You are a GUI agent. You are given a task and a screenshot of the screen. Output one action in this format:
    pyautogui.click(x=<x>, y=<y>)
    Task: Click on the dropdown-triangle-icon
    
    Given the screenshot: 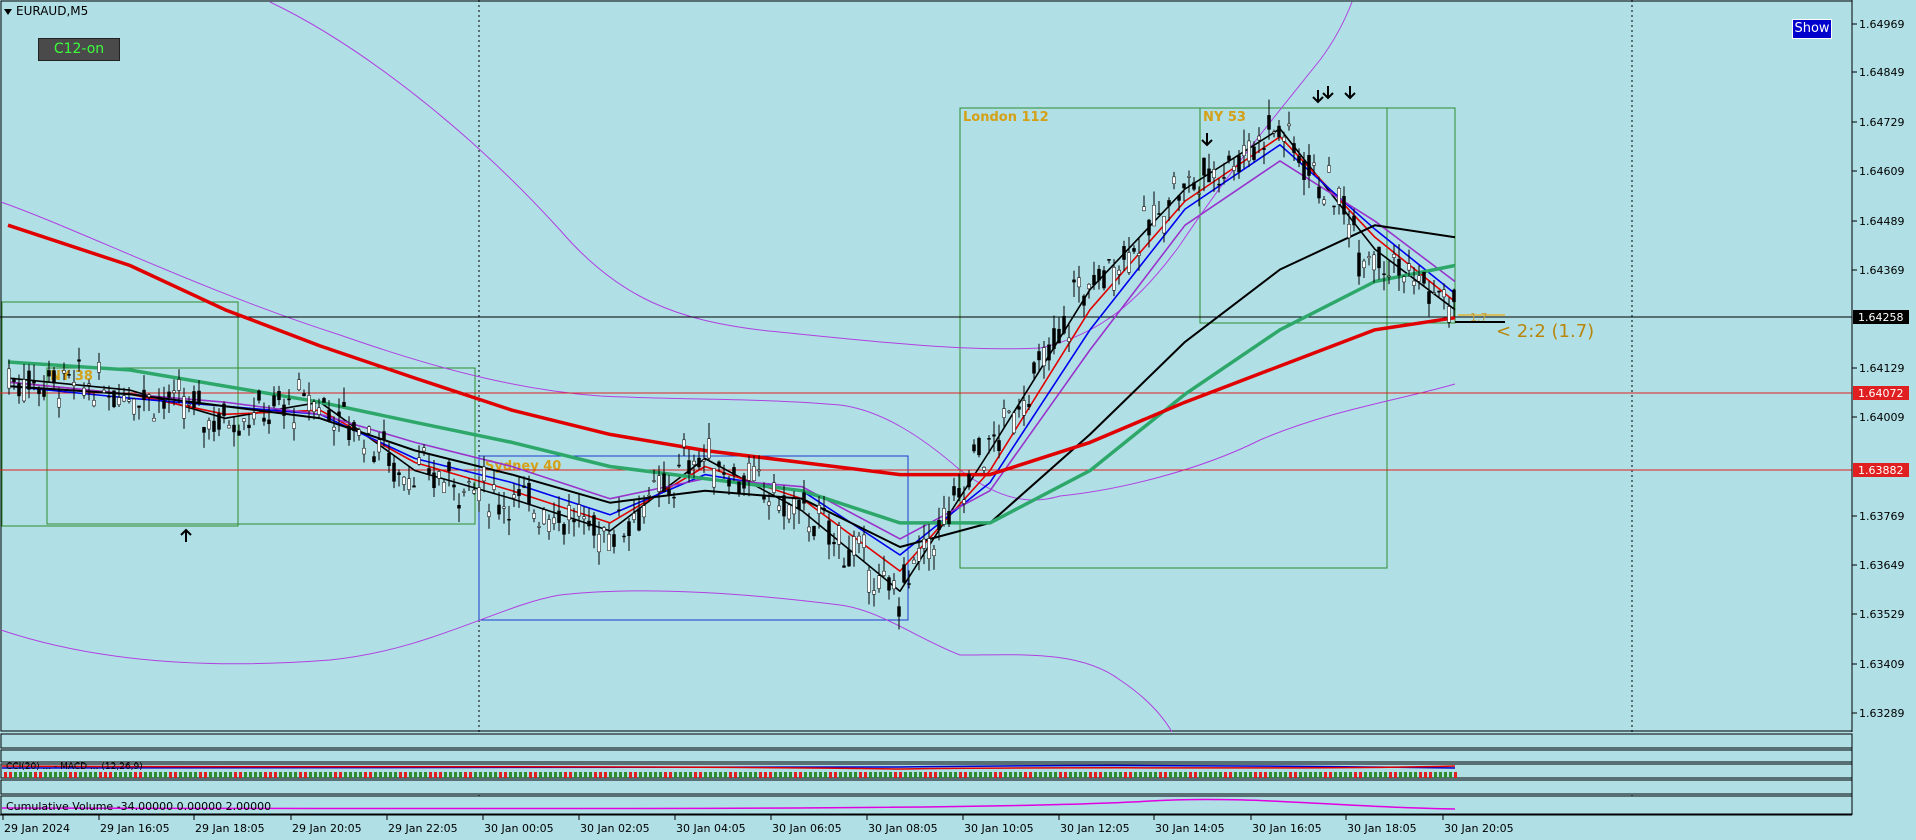 What is the action you would take?
    pyautogui.click(x=8, y=11)
    